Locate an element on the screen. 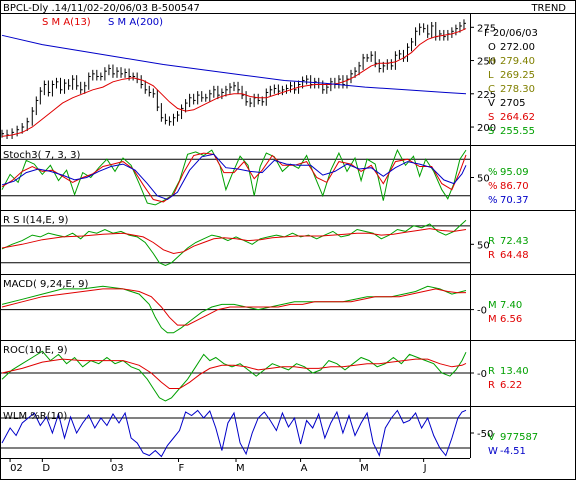 The width and height of the screenshot is (576, 480). x-tick-label: F is located at coordinates (182, 468).